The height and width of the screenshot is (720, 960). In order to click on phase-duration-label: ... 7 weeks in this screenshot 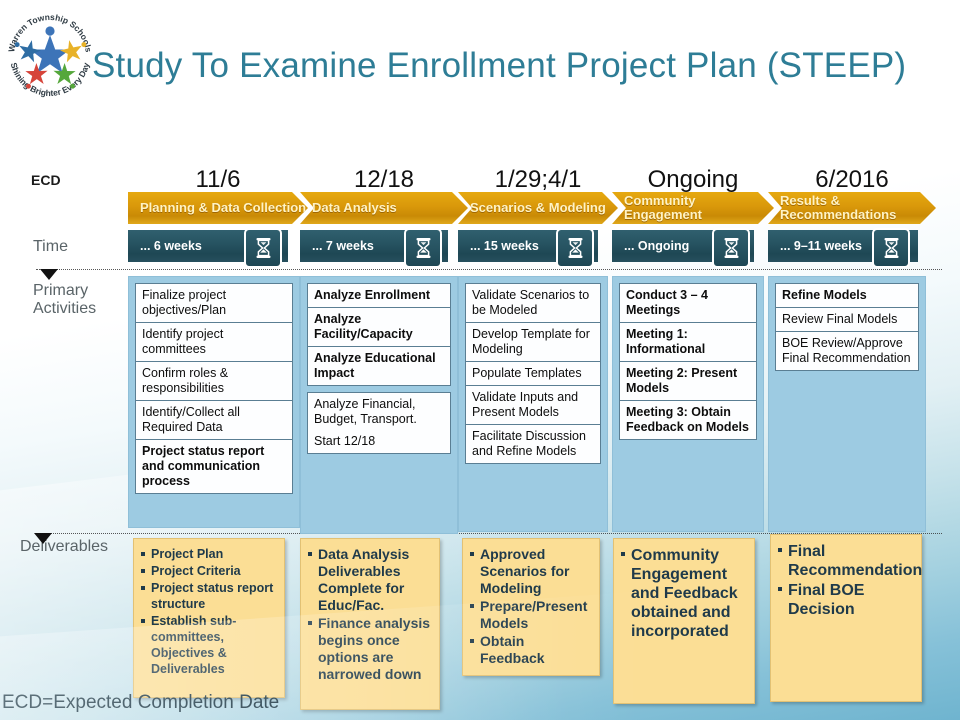, I will do `click(343, 246)`.